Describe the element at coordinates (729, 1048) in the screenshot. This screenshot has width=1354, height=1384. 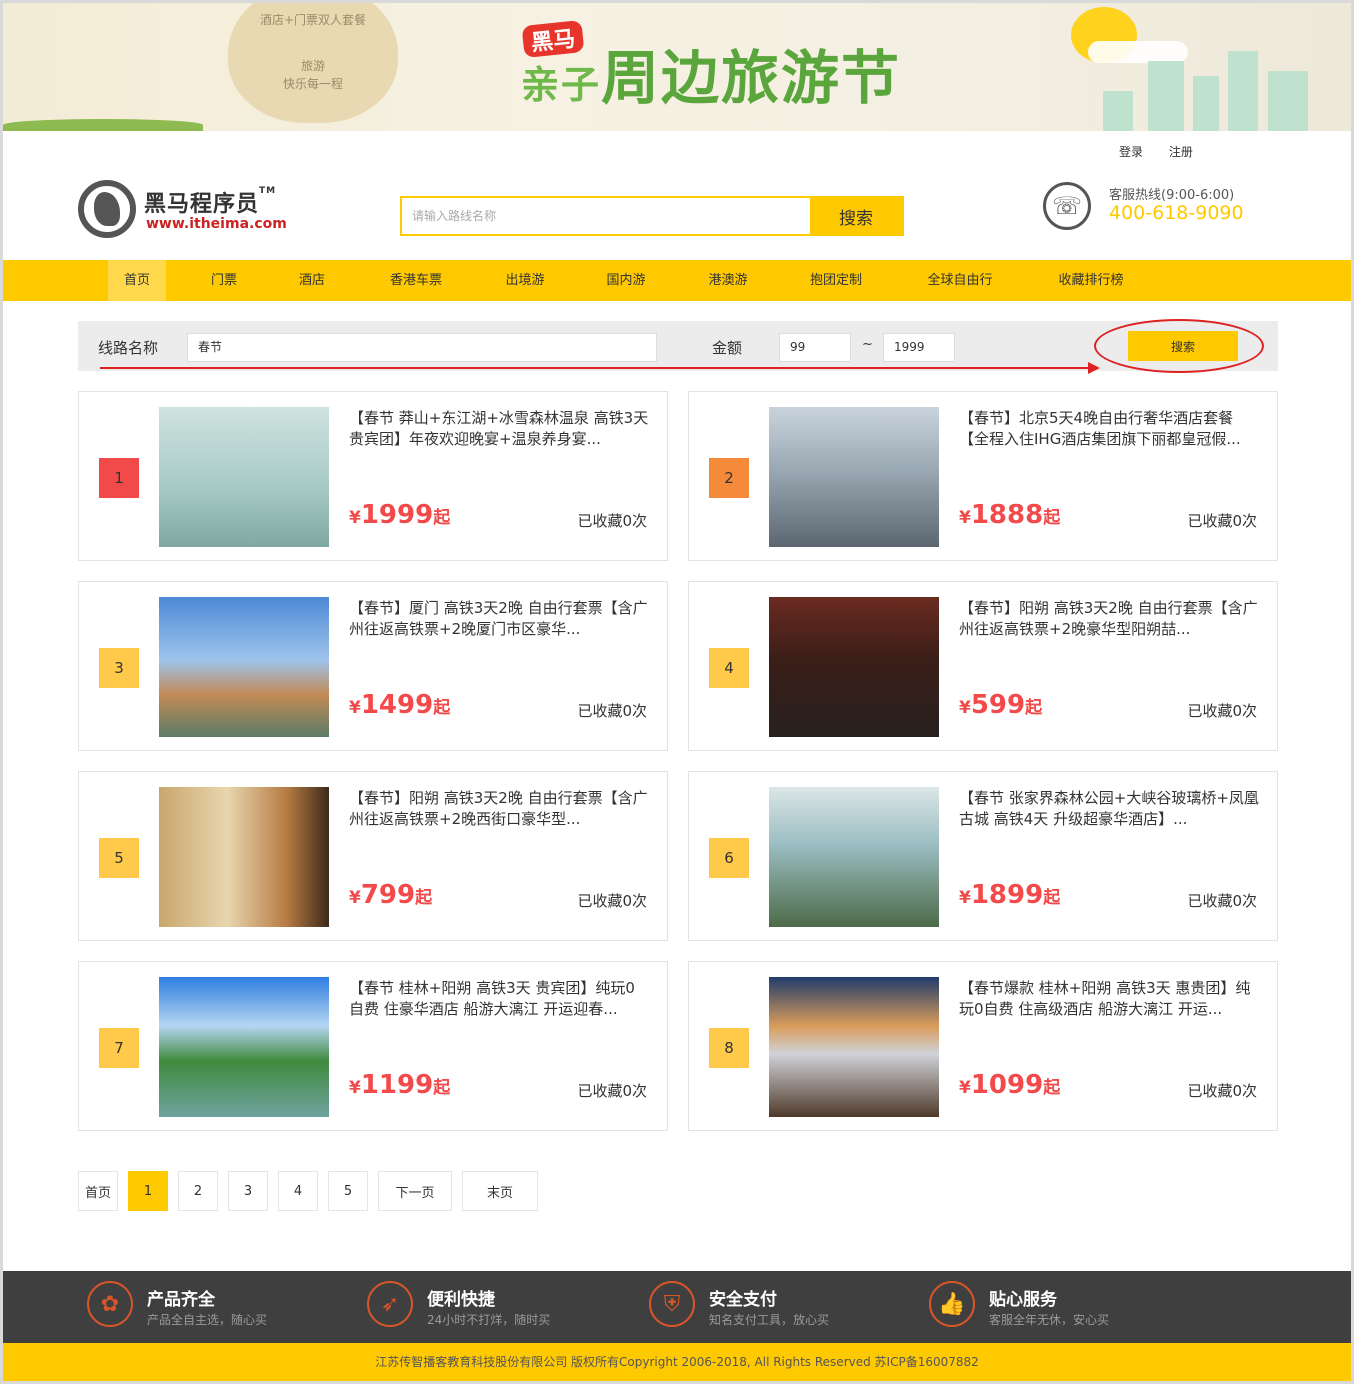
I see `rank-badge: 8` at that location.